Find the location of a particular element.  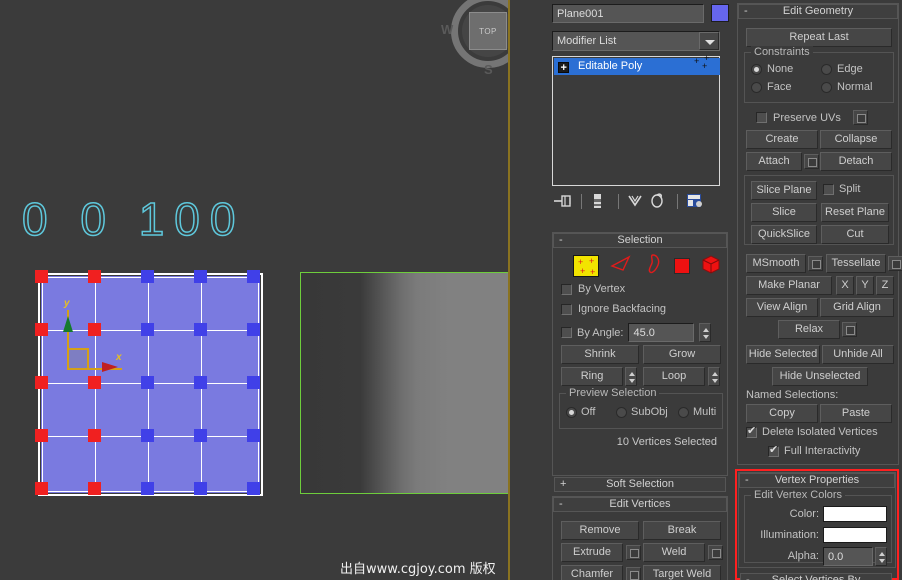

constraint-none-radio-row: None is located at coordinates (772, 69).